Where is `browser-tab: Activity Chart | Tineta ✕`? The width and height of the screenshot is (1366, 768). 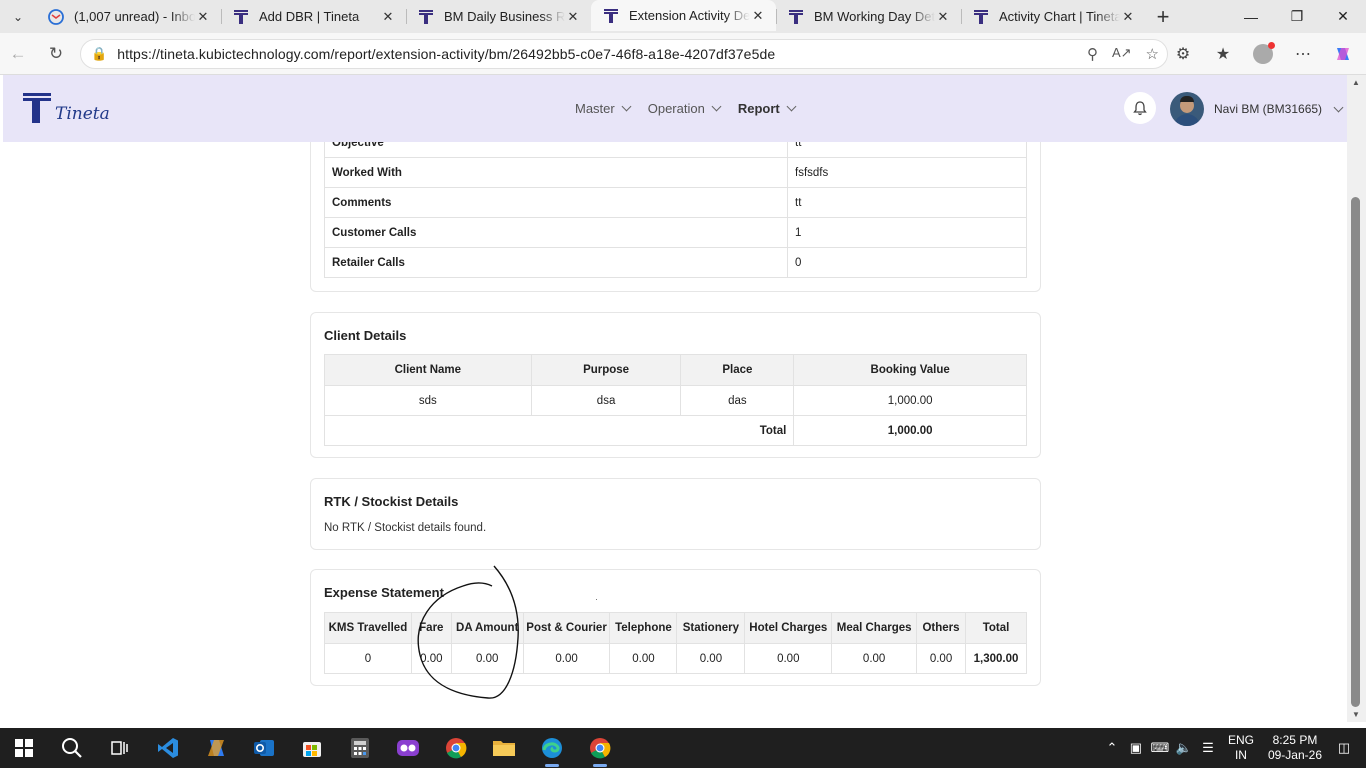 browser-tab: Activity Chart | Tineta ✕ is located at coordinates (1053, 16).